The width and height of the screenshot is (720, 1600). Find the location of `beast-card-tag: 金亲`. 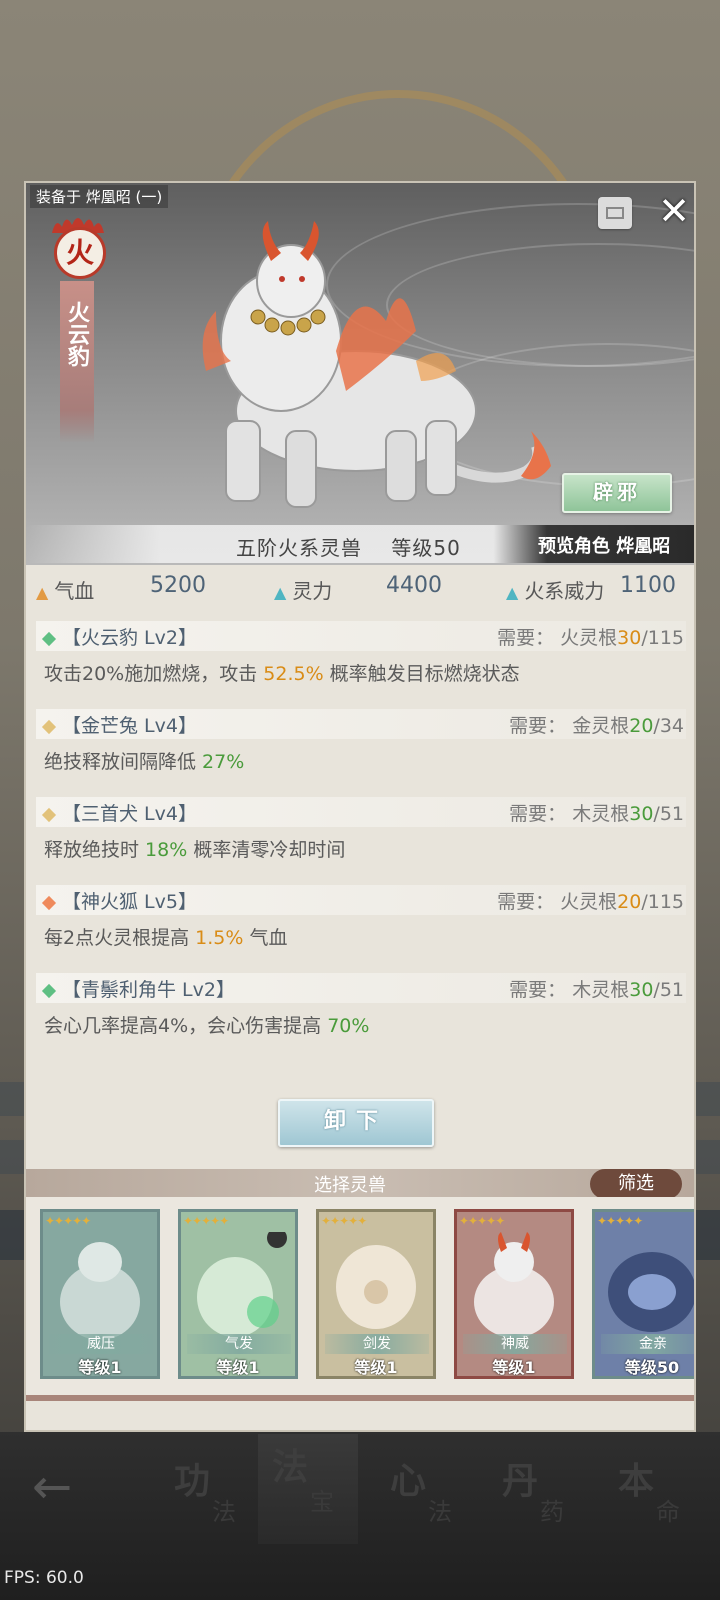

beast-card-tag: 金亲 is located at coordinates (647, 1344).